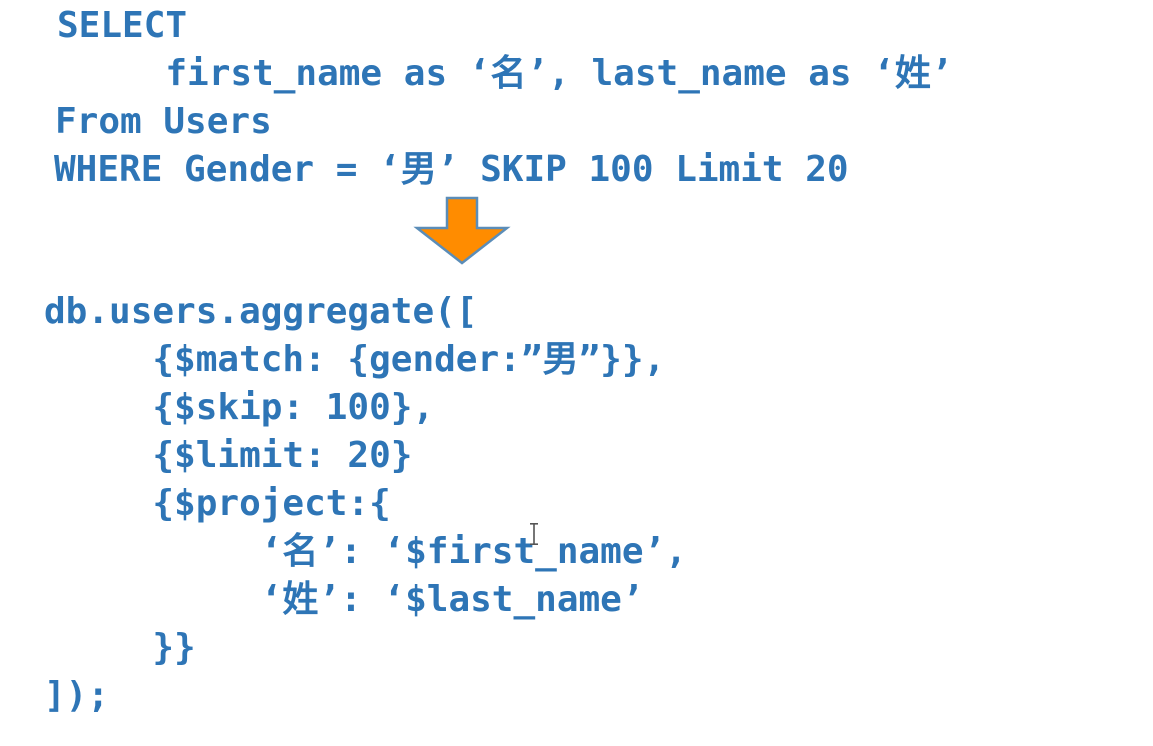 The height and width of the screenshot is (746, 1153). I want to click on sql-code-line: SELECT, so click(122, 25).